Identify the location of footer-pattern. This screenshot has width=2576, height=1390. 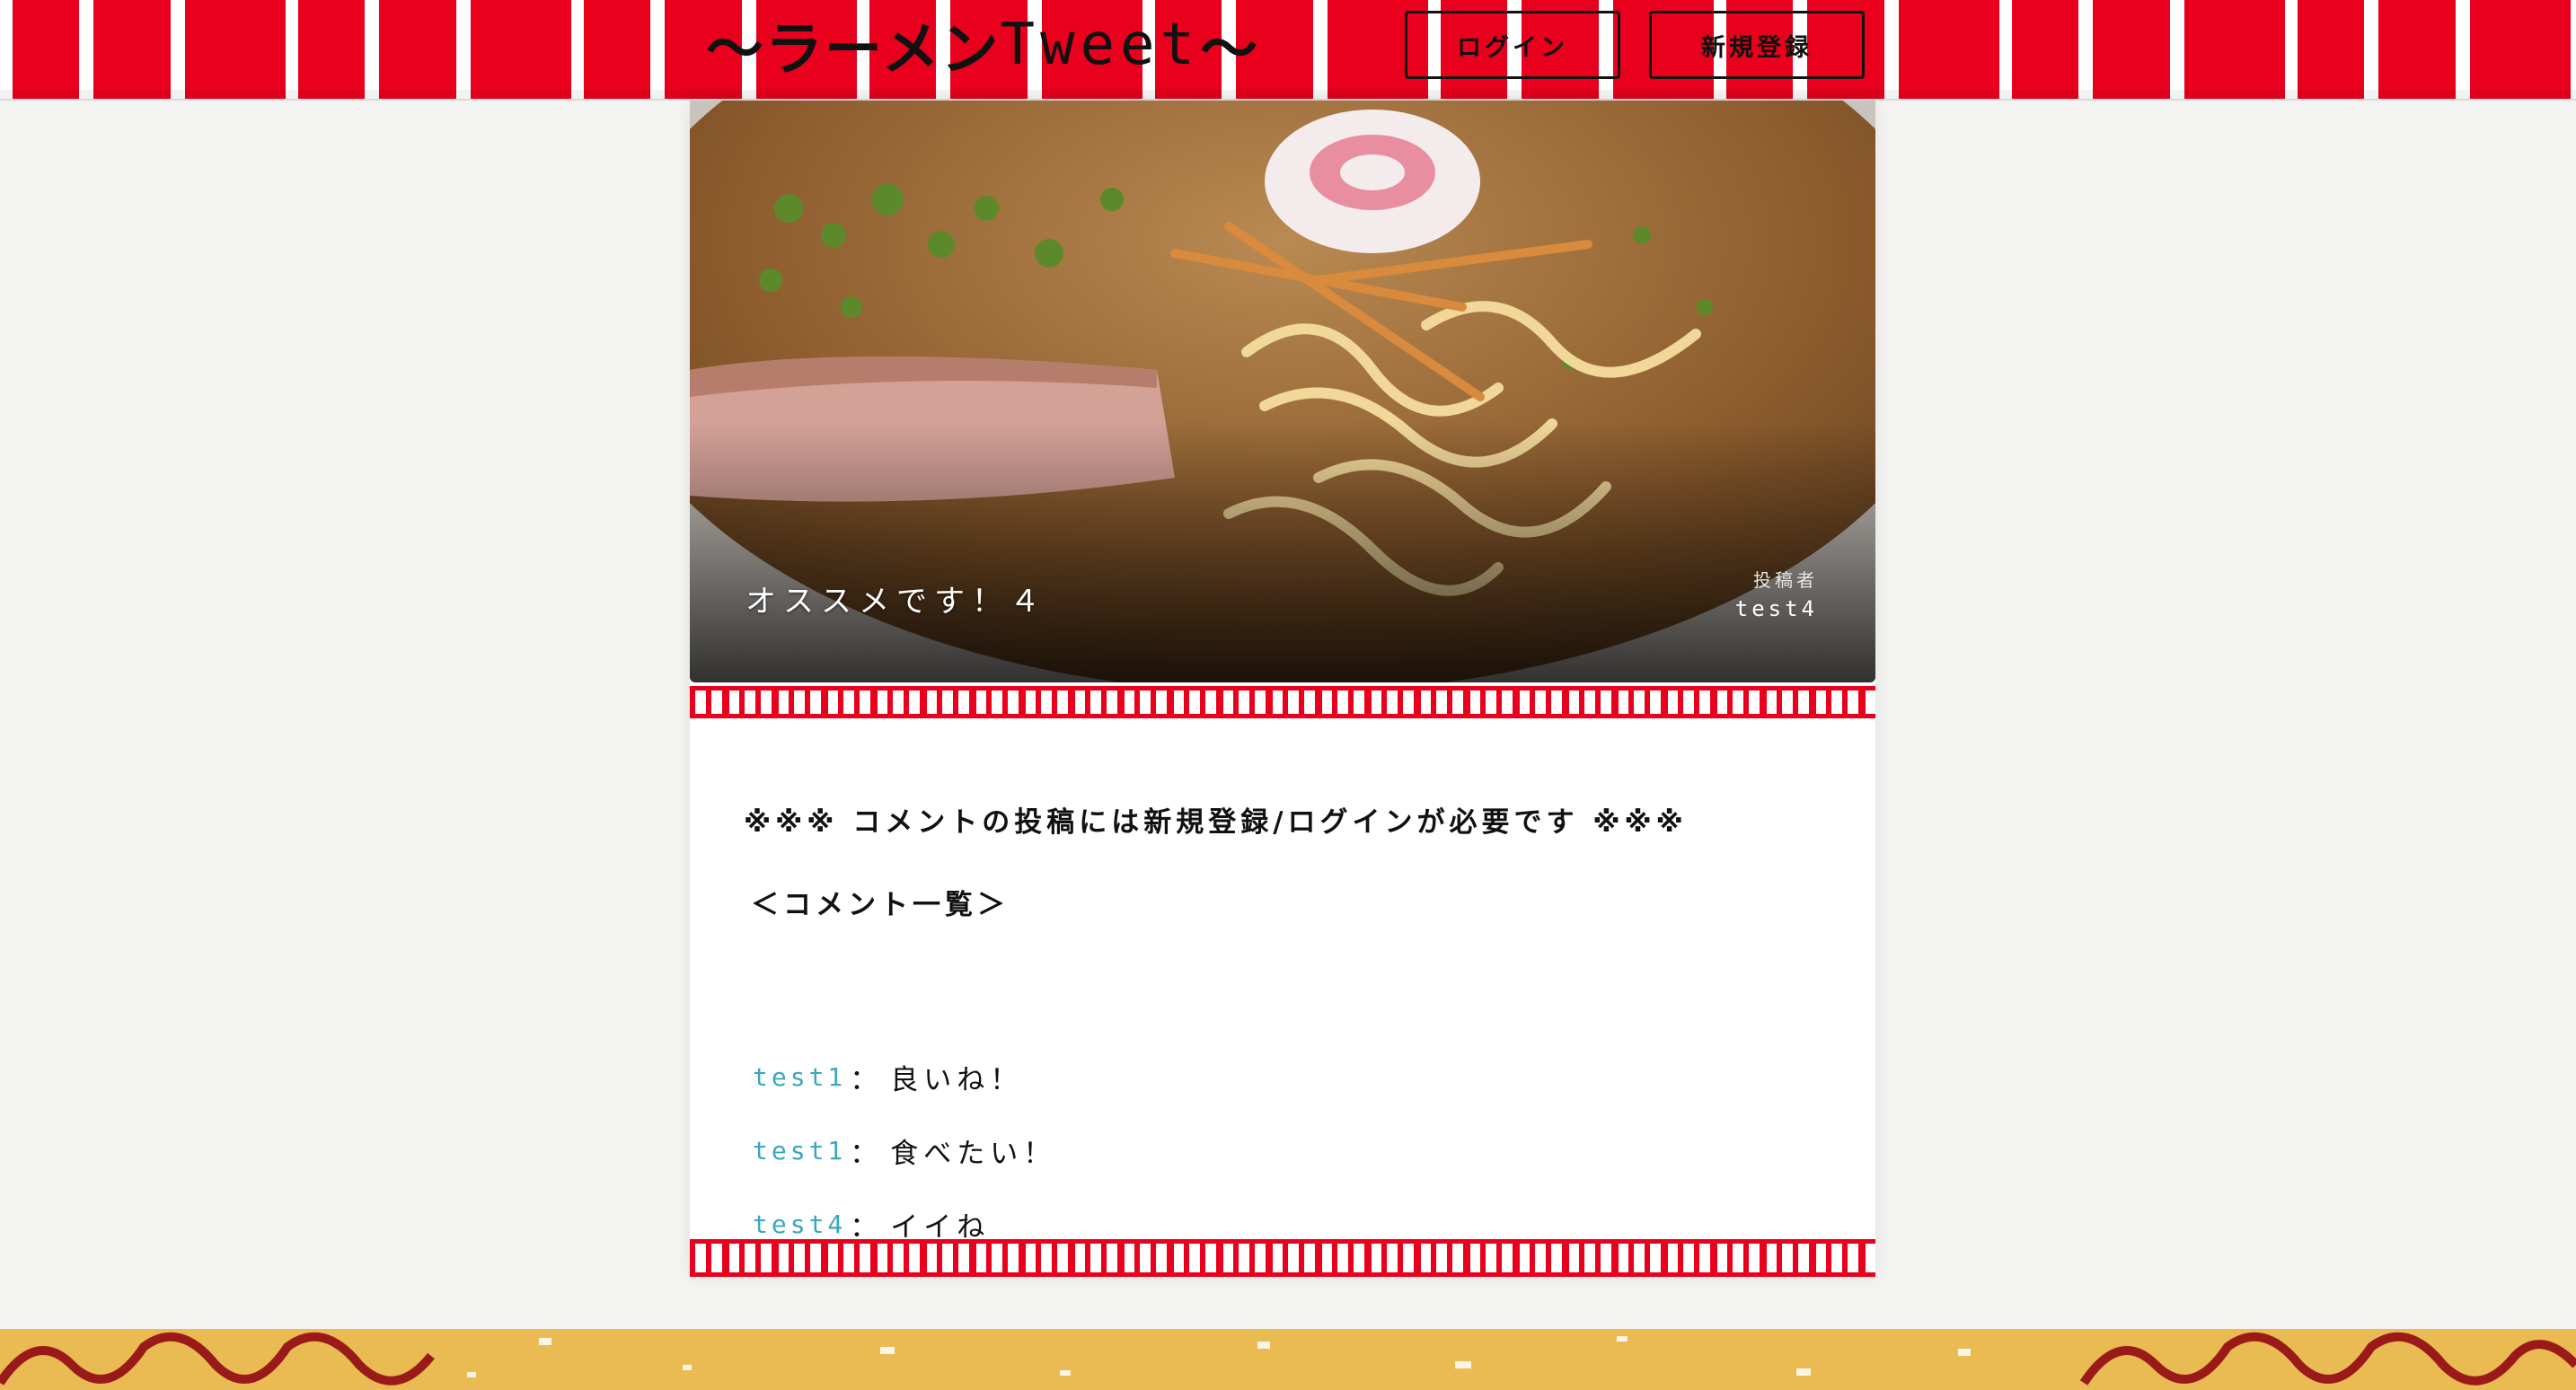
(1288, 1360).